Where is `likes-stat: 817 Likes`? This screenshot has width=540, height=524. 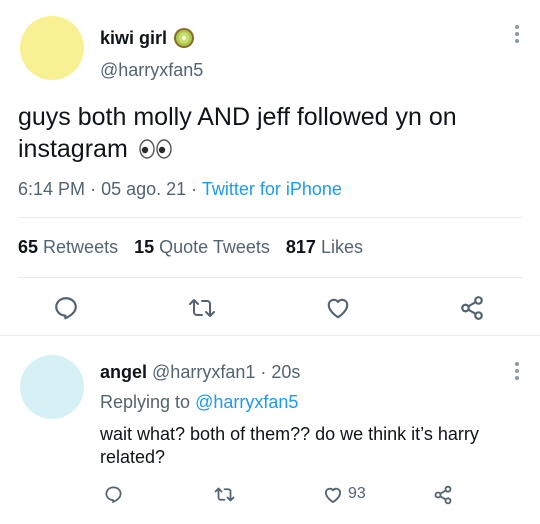
likes-stat: 817 Likes is located at coordinates (324, 247).